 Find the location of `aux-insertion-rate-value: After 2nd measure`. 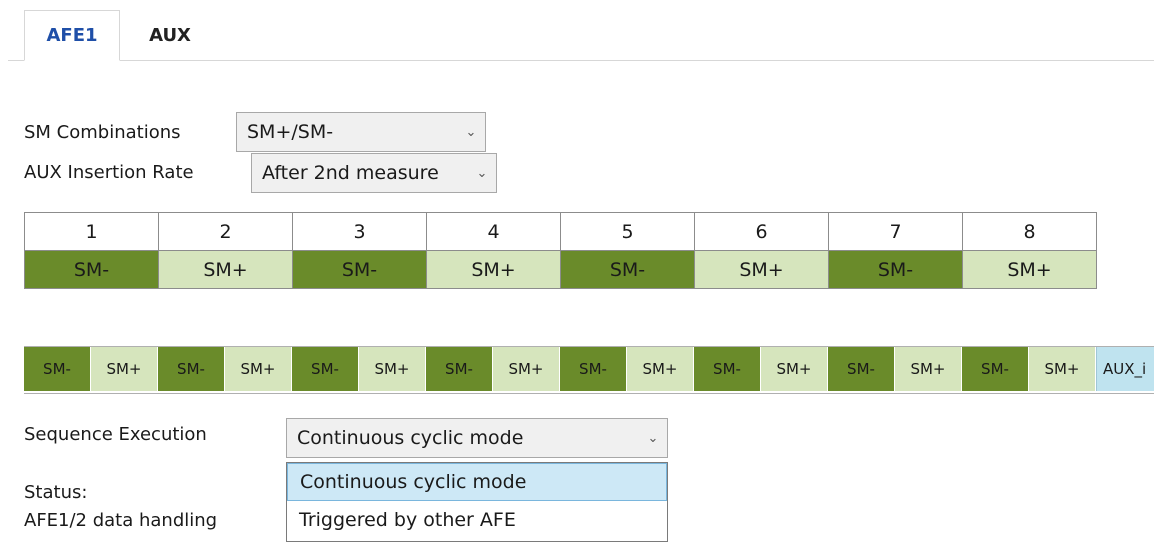

aux-insertion-rate-value: After 2nd measure is located at coordinates (350, 173).